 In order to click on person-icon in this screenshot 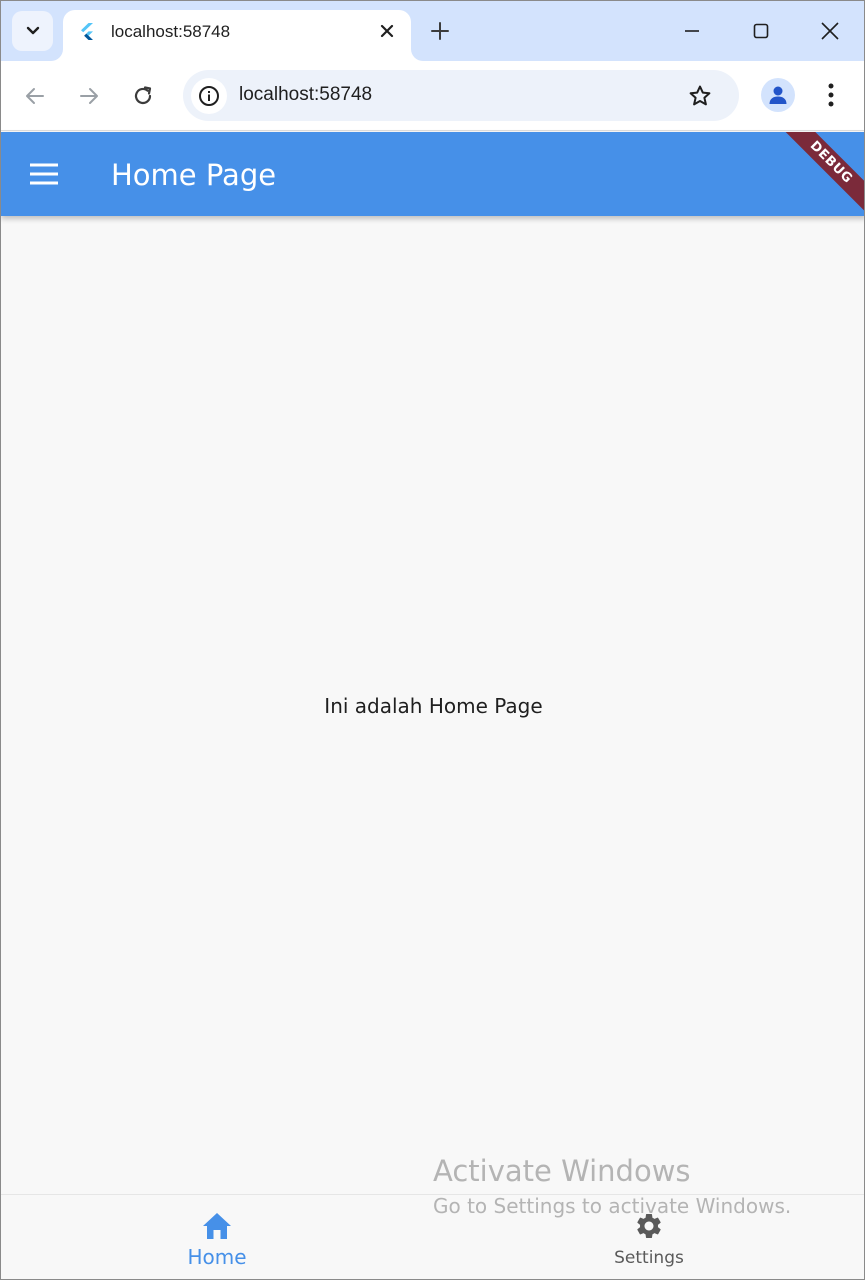, I will do `click(778, 95)`.